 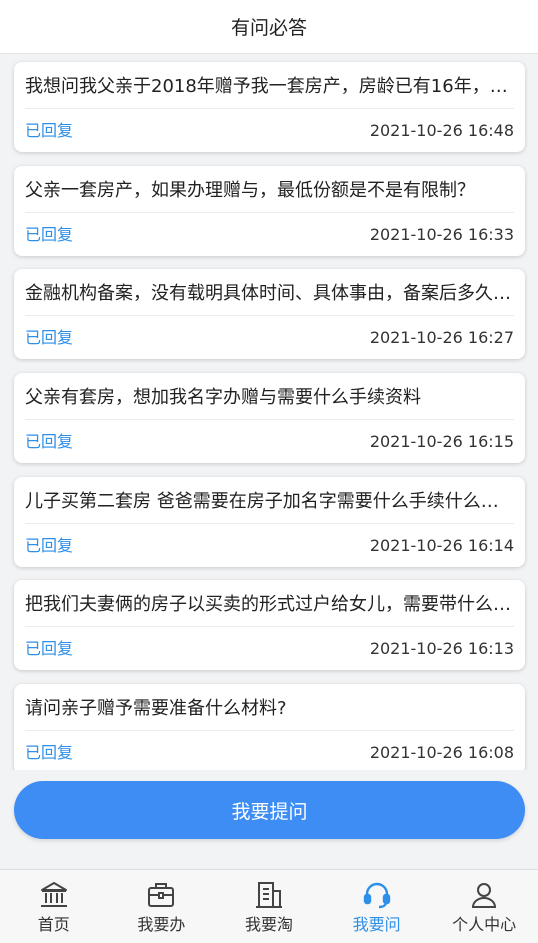 I want to click on header: 有问必答, so click(x=269, y=27).